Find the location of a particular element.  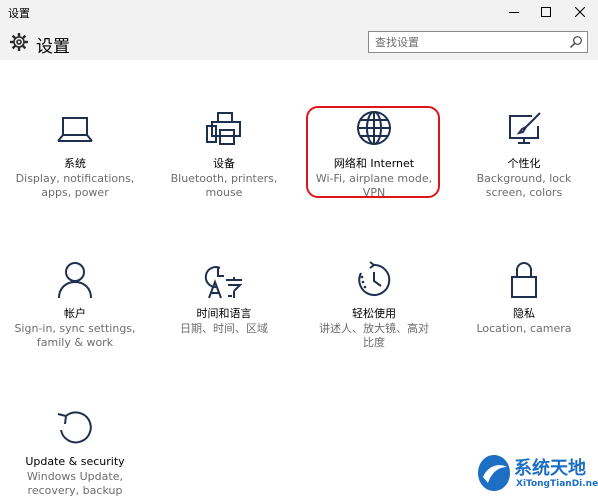

minimize-icon is located at coordinates (514, 12).